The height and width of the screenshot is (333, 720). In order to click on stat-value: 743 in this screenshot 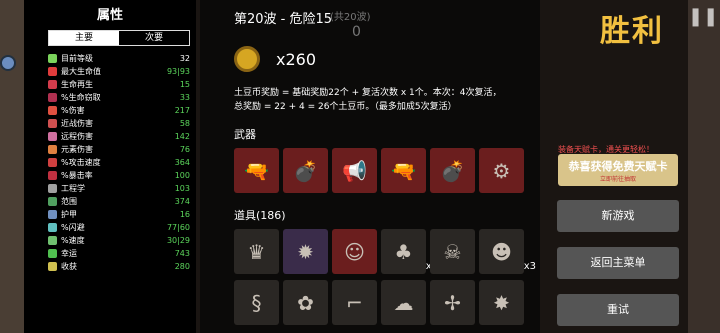, I will do `click(182, 253)`.